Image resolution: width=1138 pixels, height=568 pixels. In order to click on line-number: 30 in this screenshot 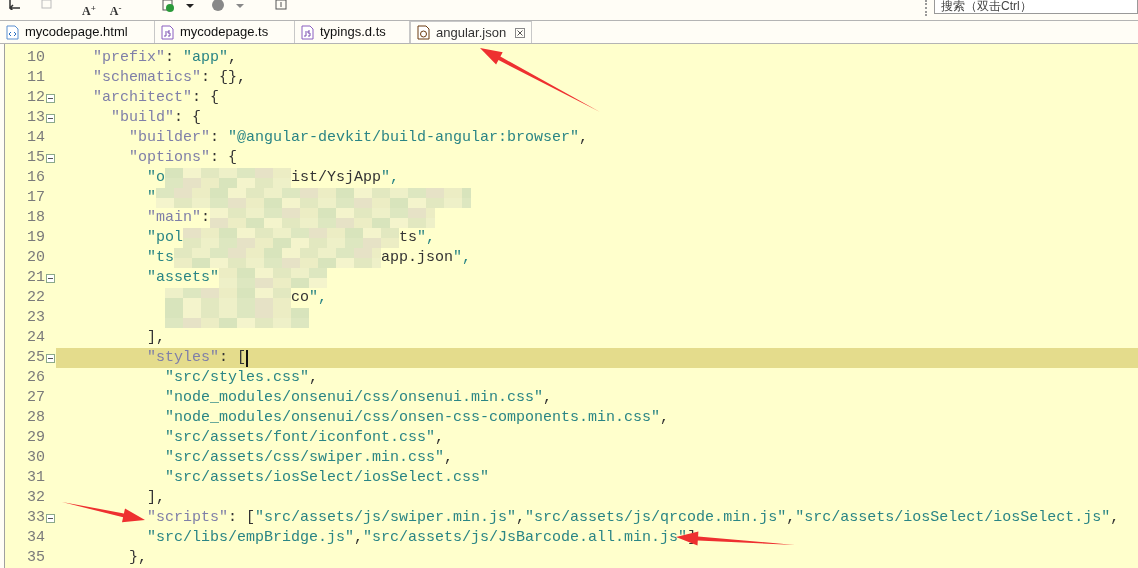, I will do `click(35, 457)`.